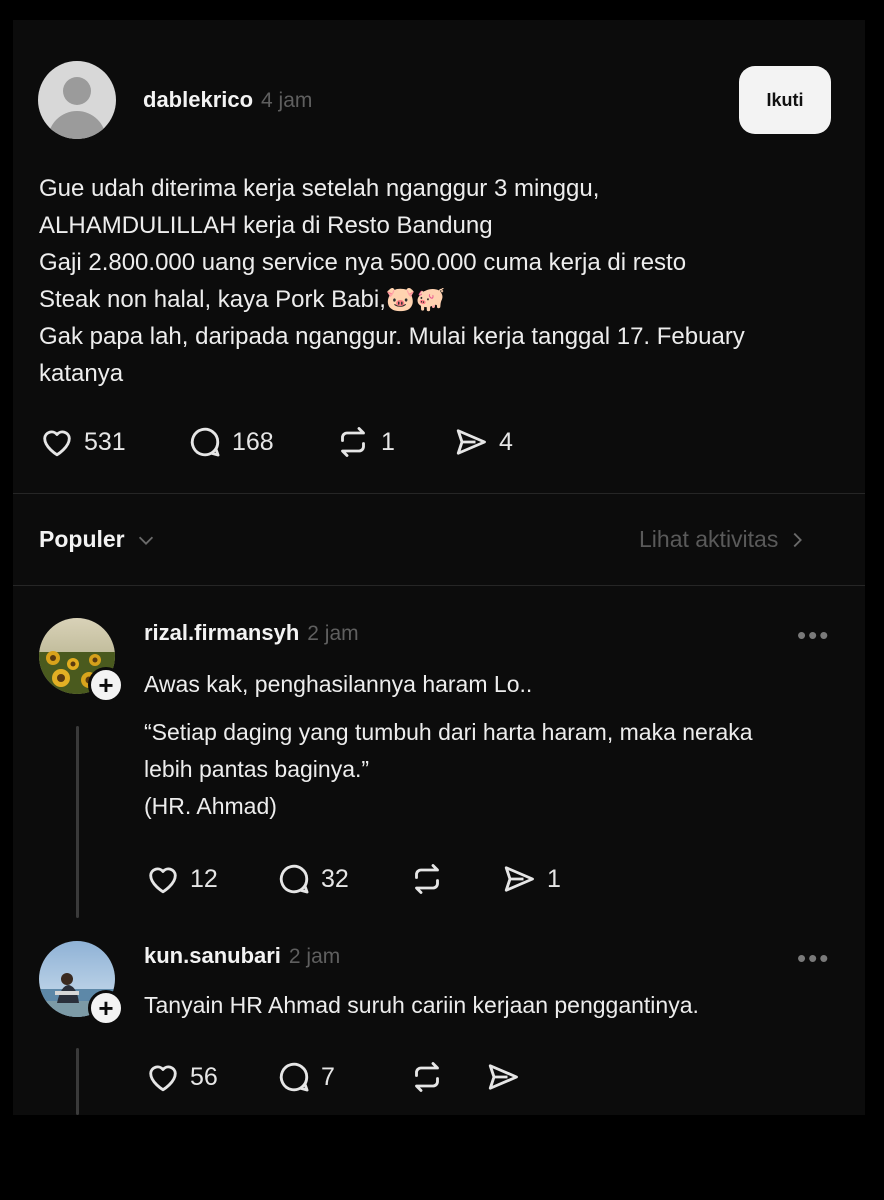 Image resolution: width=884 pixels, height=1200 pixels. I want to click on reply-header: kun.sanubari 2 jam, so click(242, 956).